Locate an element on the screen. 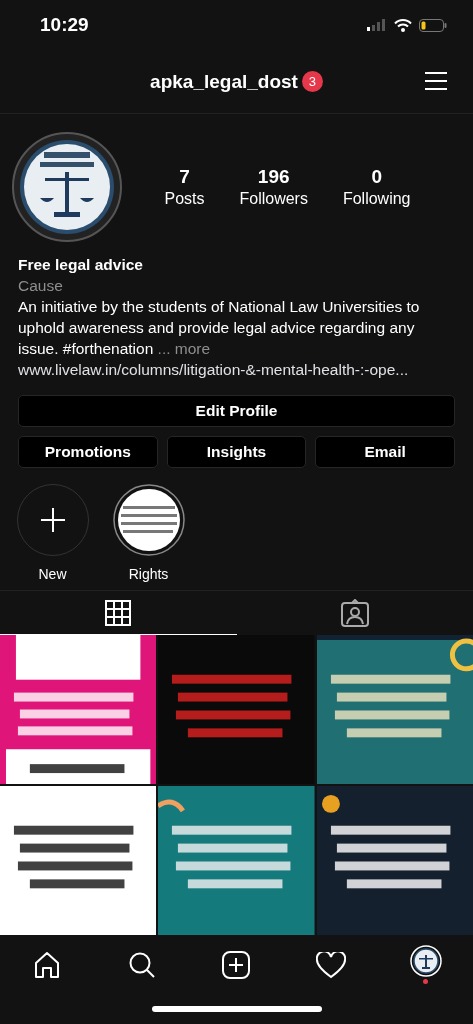  stat-count: 0 is located at coordinates (376, 177).